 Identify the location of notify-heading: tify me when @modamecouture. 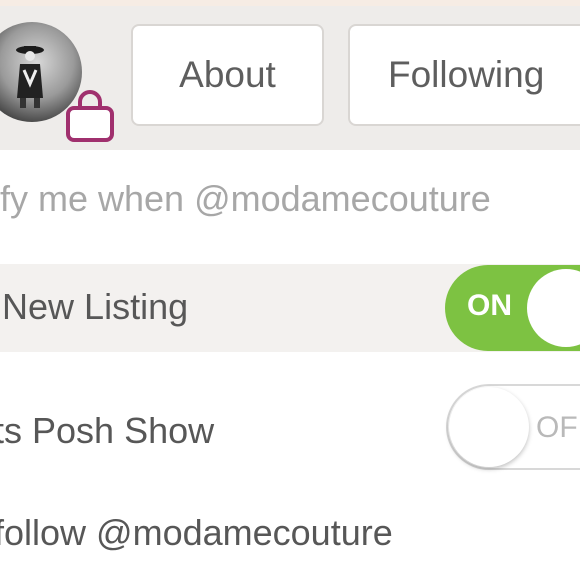
(245, 198).